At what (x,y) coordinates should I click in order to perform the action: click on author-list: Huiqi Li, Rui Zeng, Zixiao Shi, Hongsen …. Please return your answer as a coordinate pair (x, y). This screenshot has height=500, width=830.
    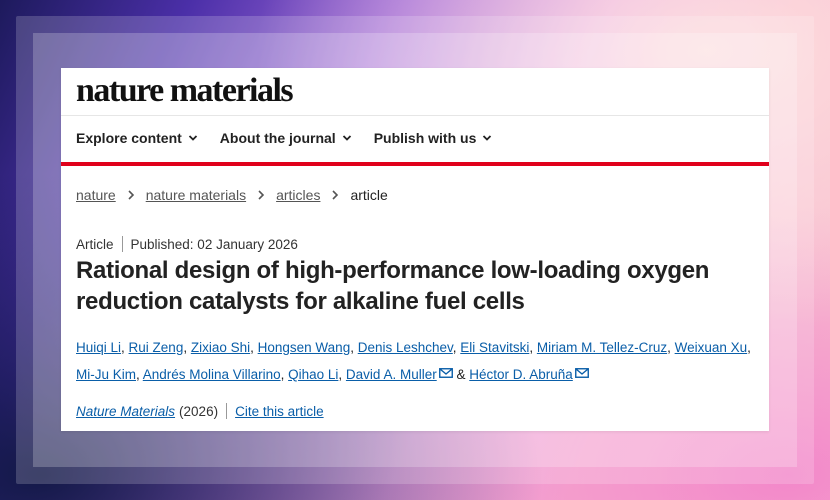
    Looking at the image, I should click on (413, 361).